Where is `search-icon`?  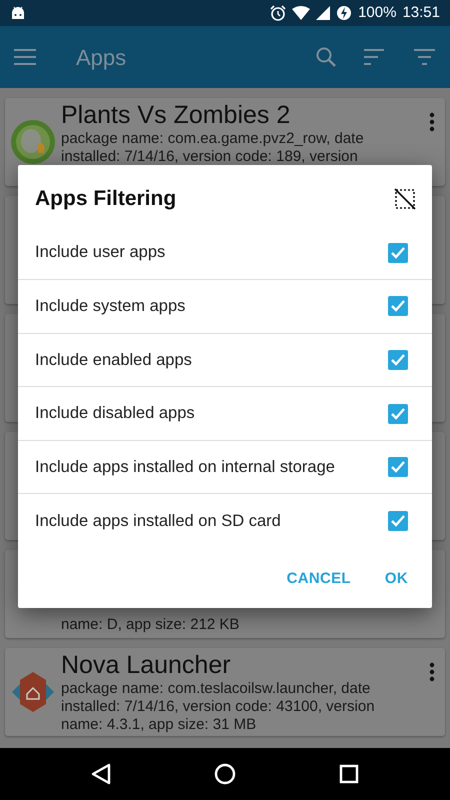
search-icon is located at coordinates (326, 57).